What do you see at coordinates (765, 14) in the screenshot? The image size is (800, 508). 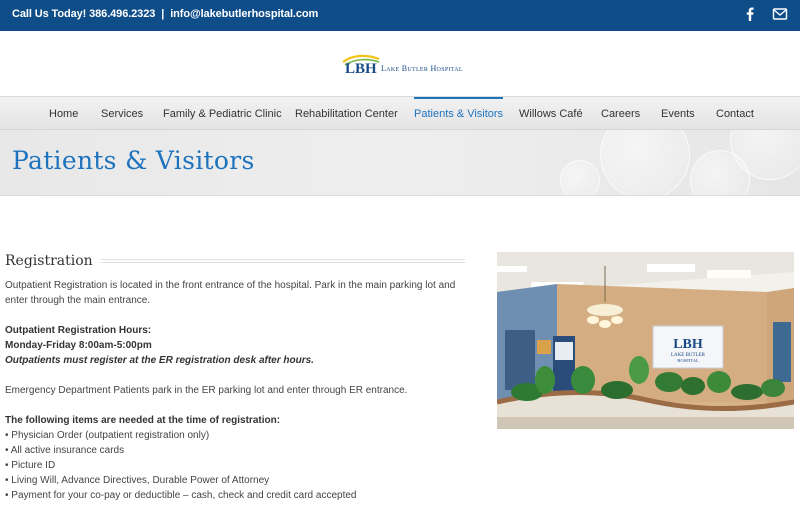 I see `social-links` at bounding box center [765, 14].